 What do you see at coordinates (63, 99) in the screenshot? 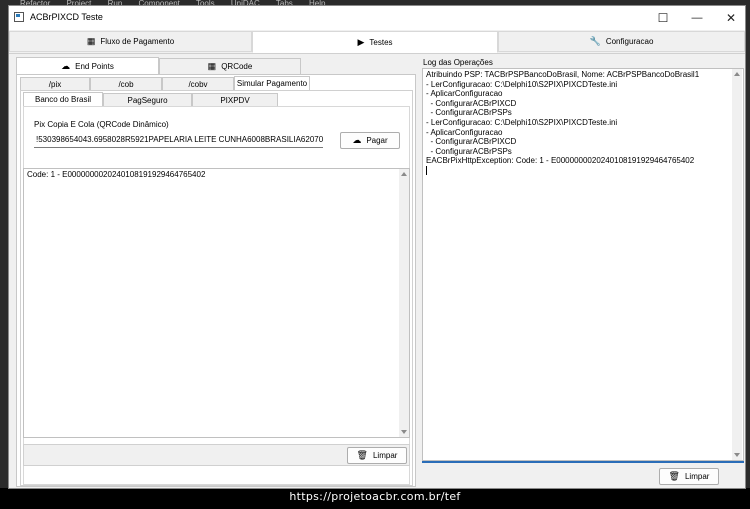
I see `tab-banco-do-brasil: Banco do Brasil` at bounding box center [63, 99].